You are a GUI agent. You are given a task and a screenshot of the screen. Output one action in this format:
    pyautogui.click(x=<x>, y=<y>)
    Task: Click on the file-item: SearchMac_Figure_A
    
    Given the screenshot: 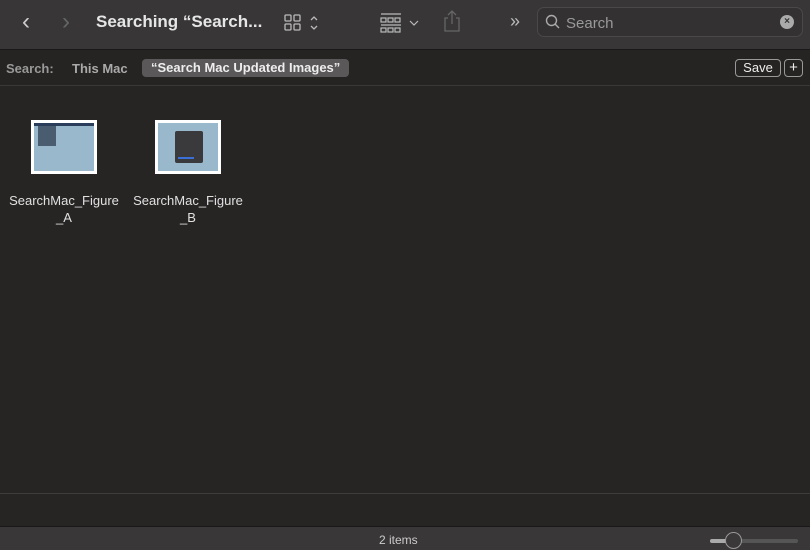 What is the action you would take?
    pyautogui.click(x=64, y=173)
    